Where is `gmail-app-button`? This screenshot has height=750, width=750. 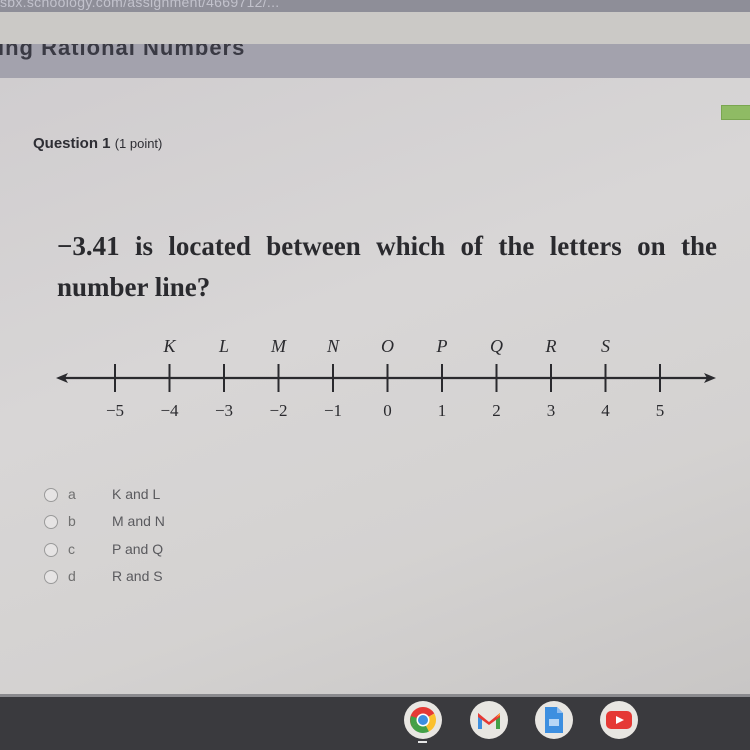
gmail-app-button is located at coordinates (489, 720).